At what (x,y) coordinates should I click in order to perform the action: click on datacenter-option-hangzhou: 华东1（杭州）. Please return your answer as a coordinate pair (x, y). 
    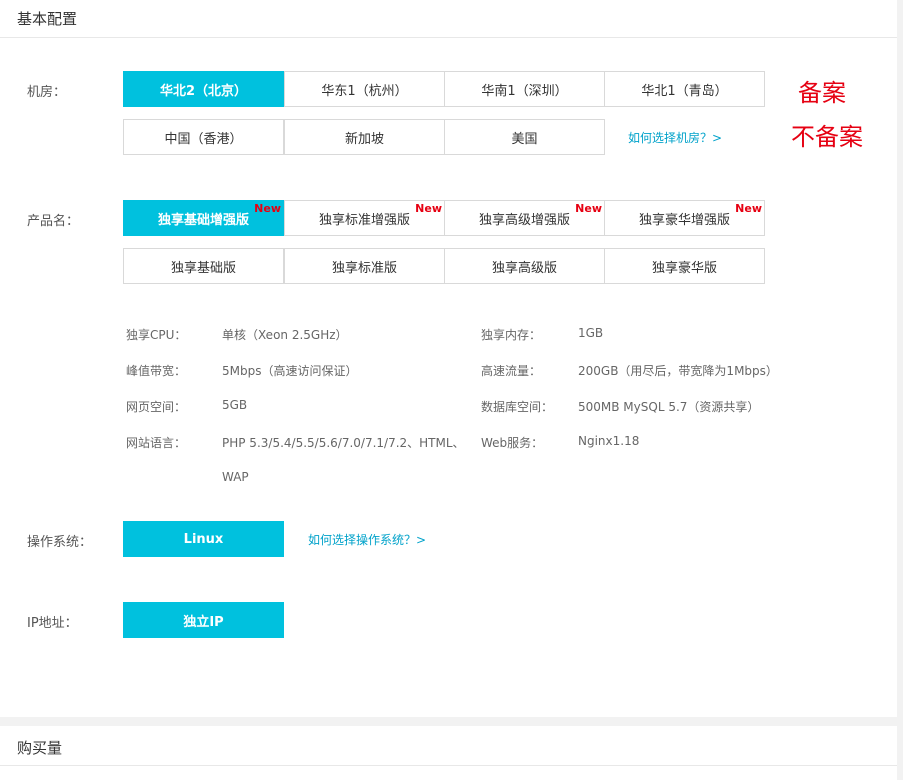
    Looking at the image, I should click on (364, 89).